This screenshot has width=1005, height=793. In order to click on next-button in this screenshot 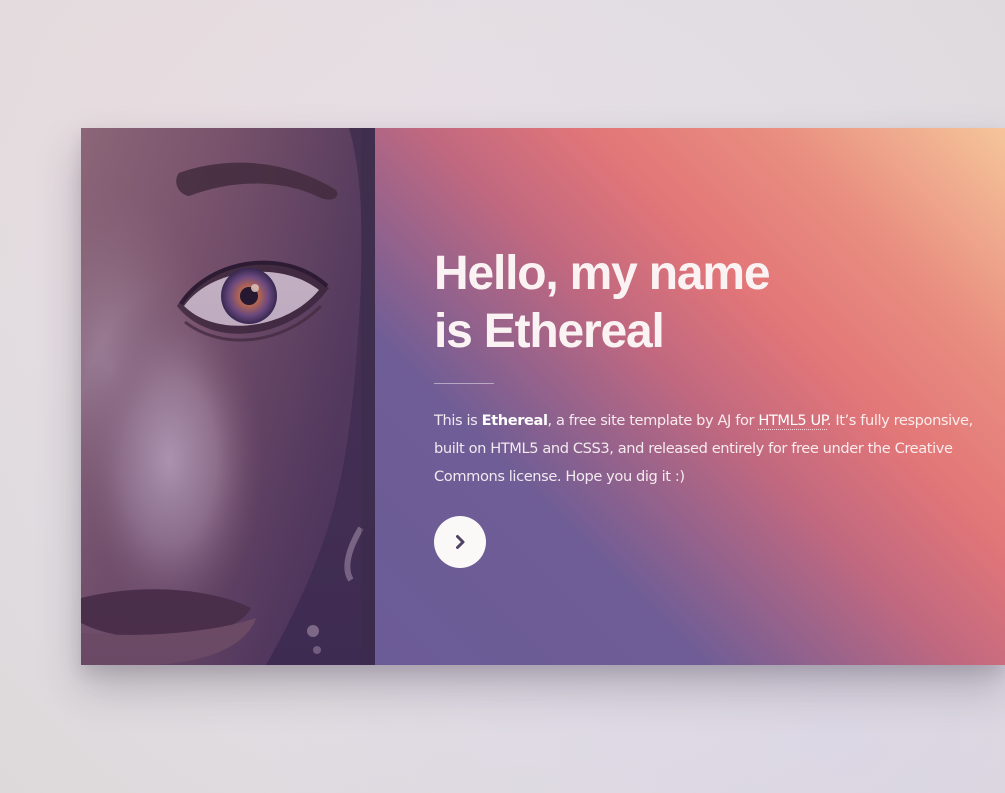, I will do `click(460, 542)`.